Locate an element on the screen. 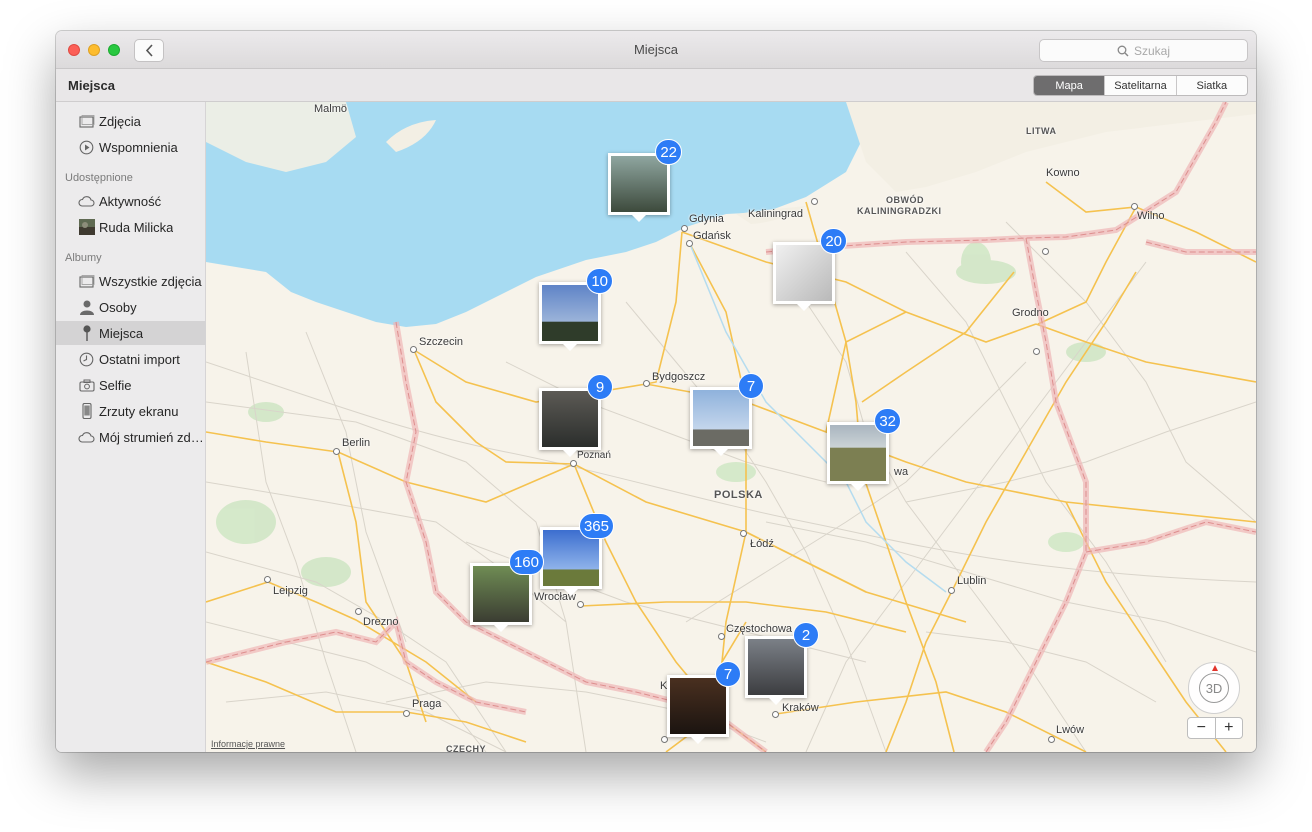  city-label-szczecin: Szczecin is located at coordinates (441, 342).